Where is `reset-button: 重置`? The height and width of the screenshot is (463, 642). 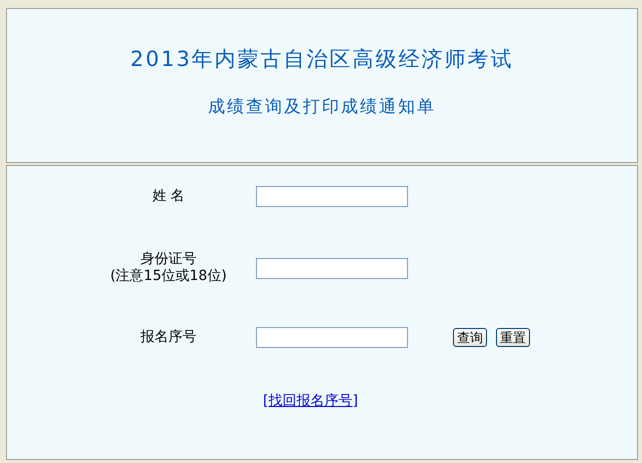
reset-button: 重置 is located at coordinates (513, 337).